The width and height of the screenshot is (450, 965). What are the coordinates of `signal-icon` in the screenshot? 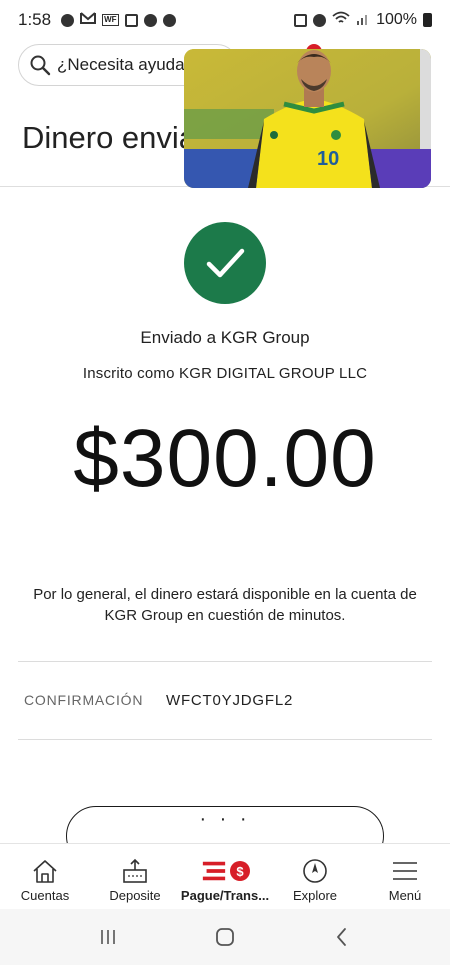 It's located at (363, 20).